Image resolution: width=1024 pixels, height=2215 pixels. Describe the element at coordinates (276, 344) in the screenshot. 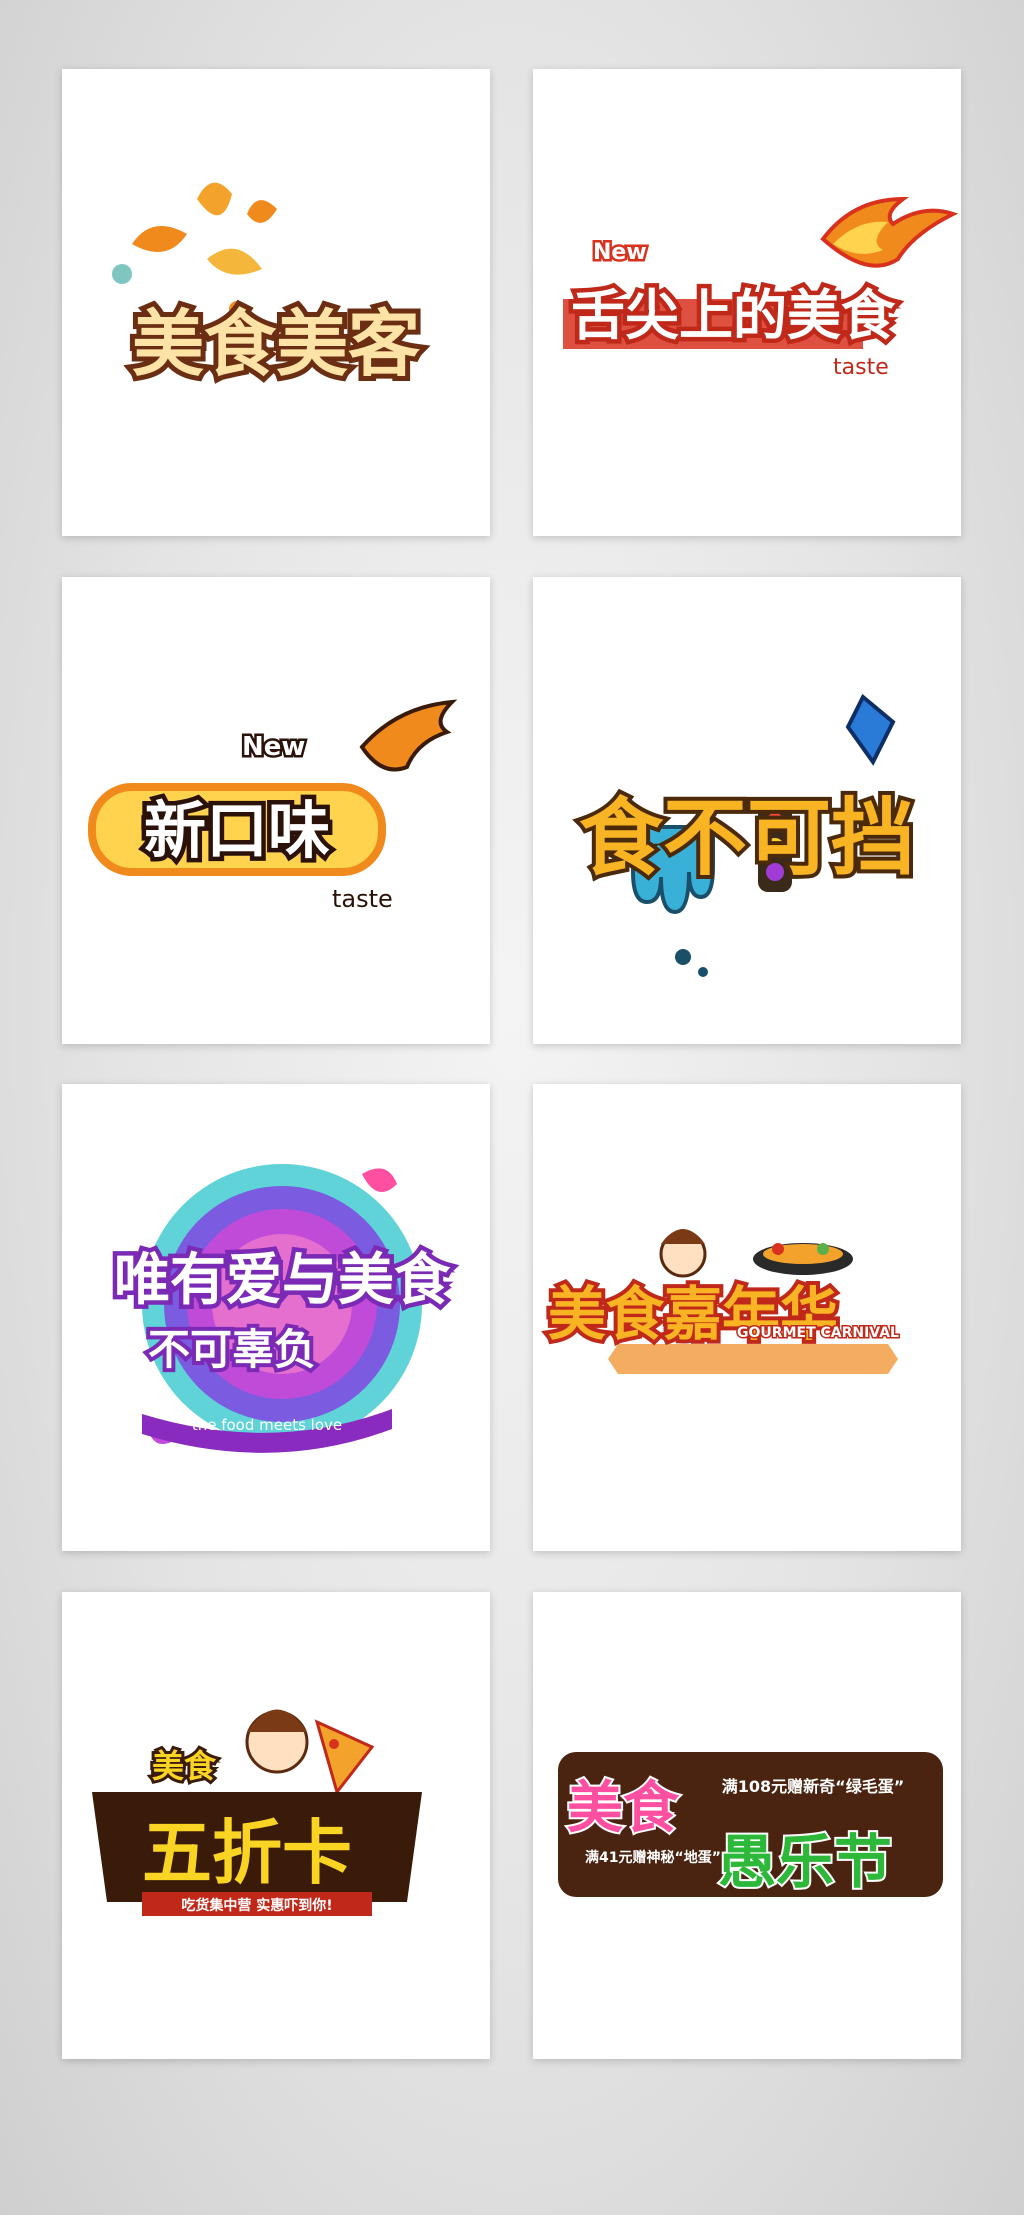

I see `sticker-title: 美食美客` at that location.